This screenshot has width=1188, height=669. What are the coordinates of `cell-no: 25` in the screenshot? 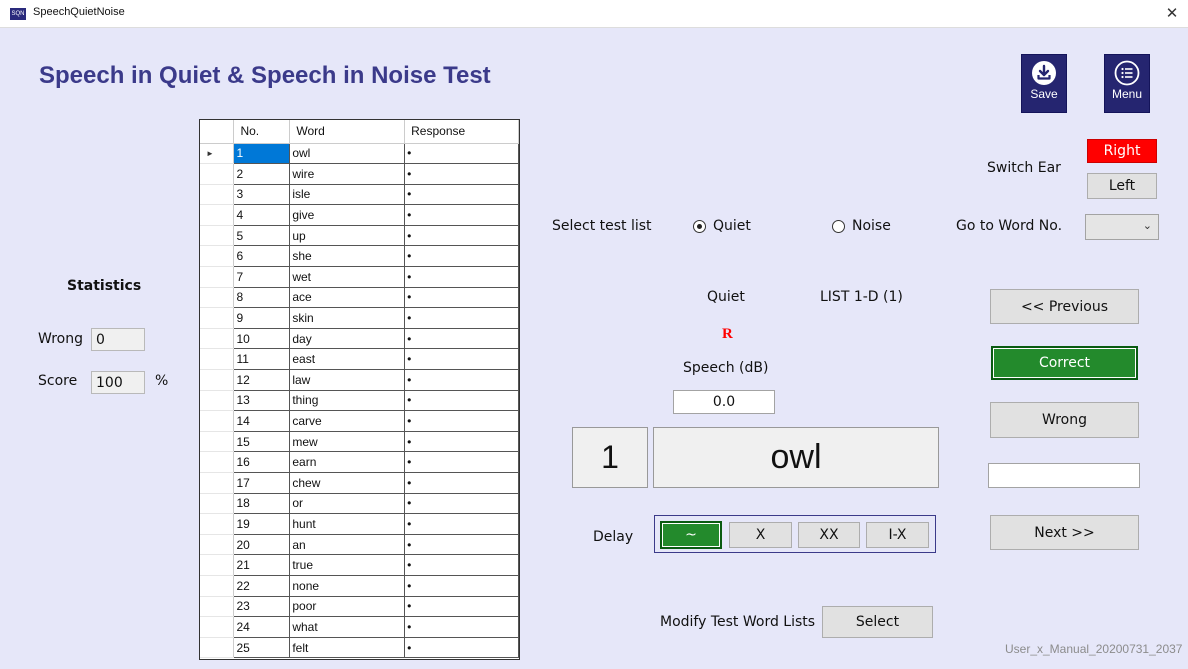 It's located at (262, 648).